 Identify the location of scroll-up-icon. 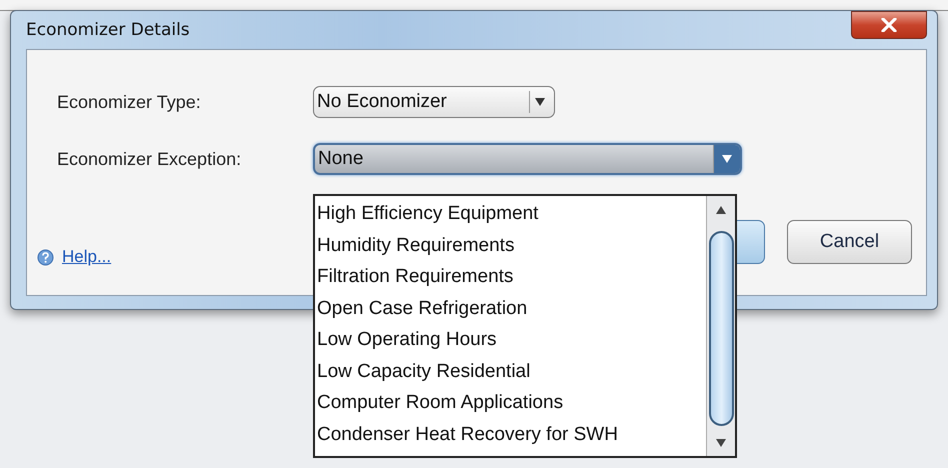
(721, 210).